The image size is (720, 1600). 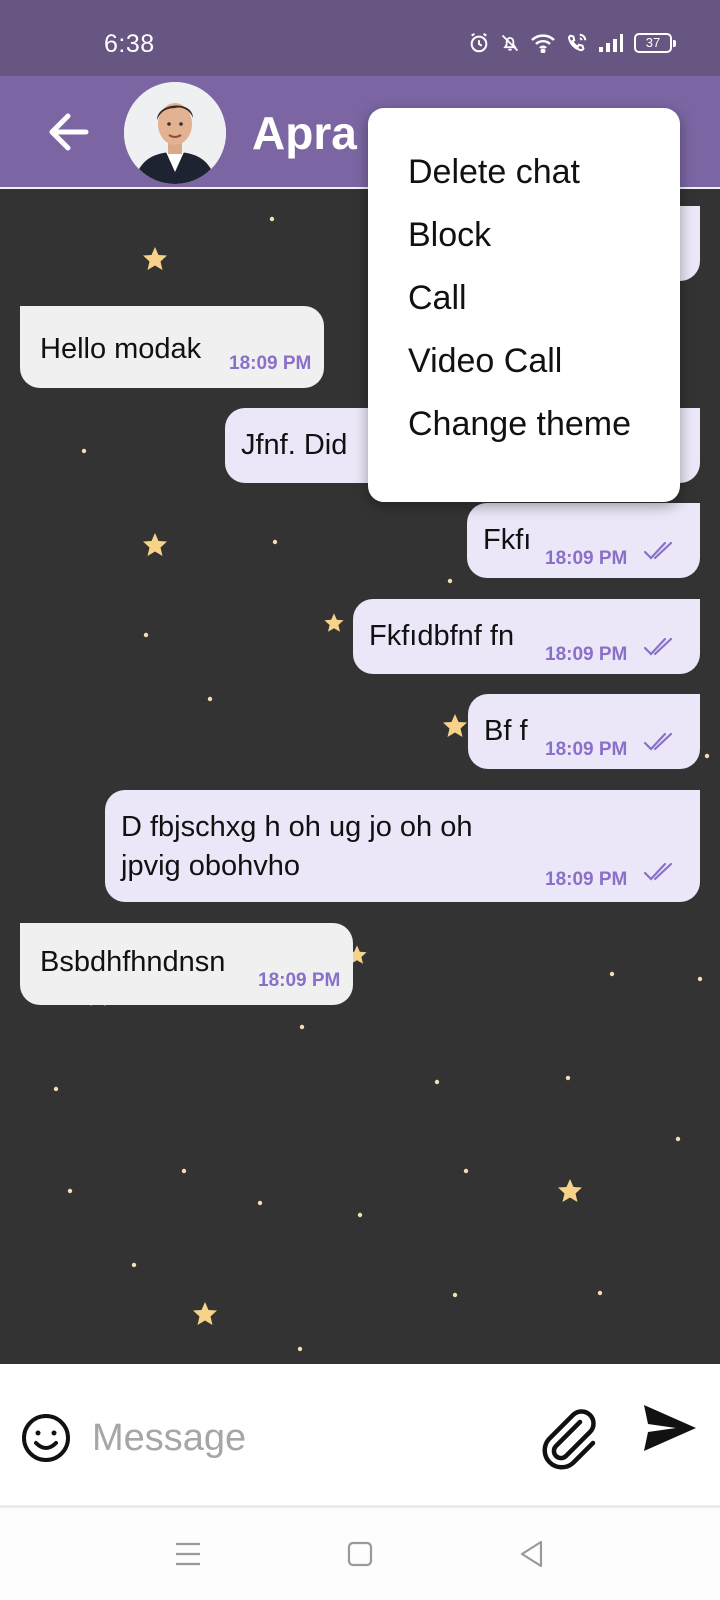 What do you see at coordinates (129, 44) in the screenshot?
I see `status-time: 6:38` at bounding box center [129, 44].